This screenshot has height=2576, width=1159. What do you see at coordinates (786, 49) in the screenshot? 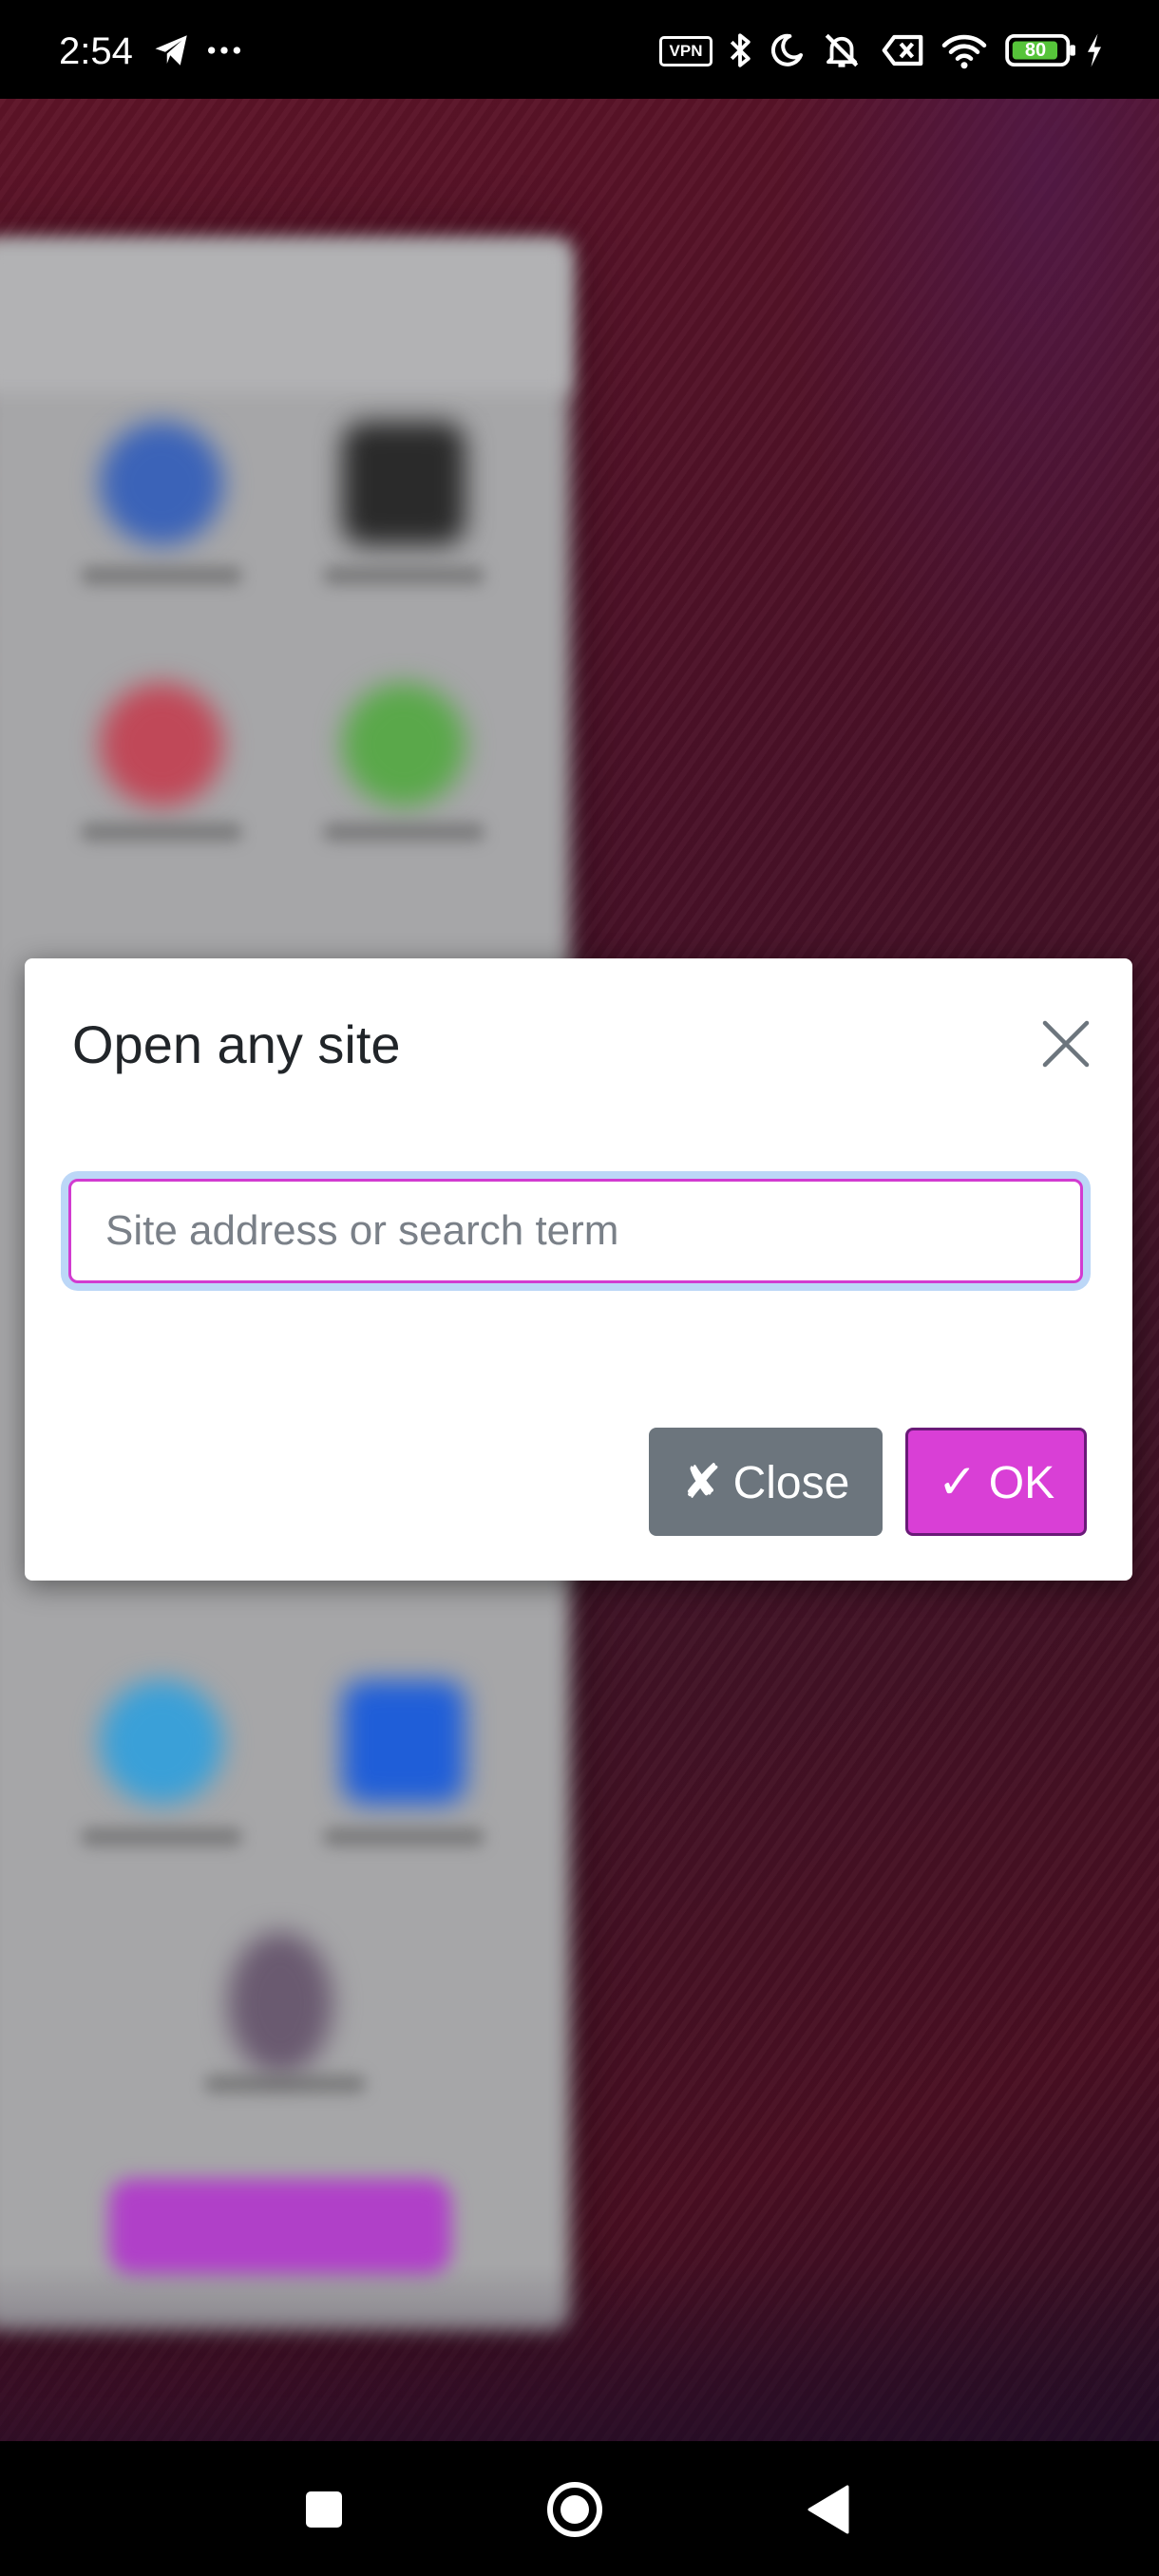
I see `moon-icon` at bounding box center [786, 49].